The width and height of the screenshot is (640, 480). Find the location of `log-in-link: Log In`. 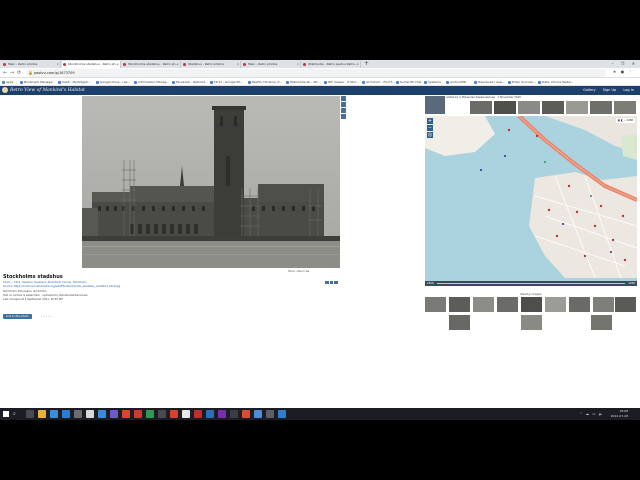

log-in-link: Log In is located at coordinates (628, 90).